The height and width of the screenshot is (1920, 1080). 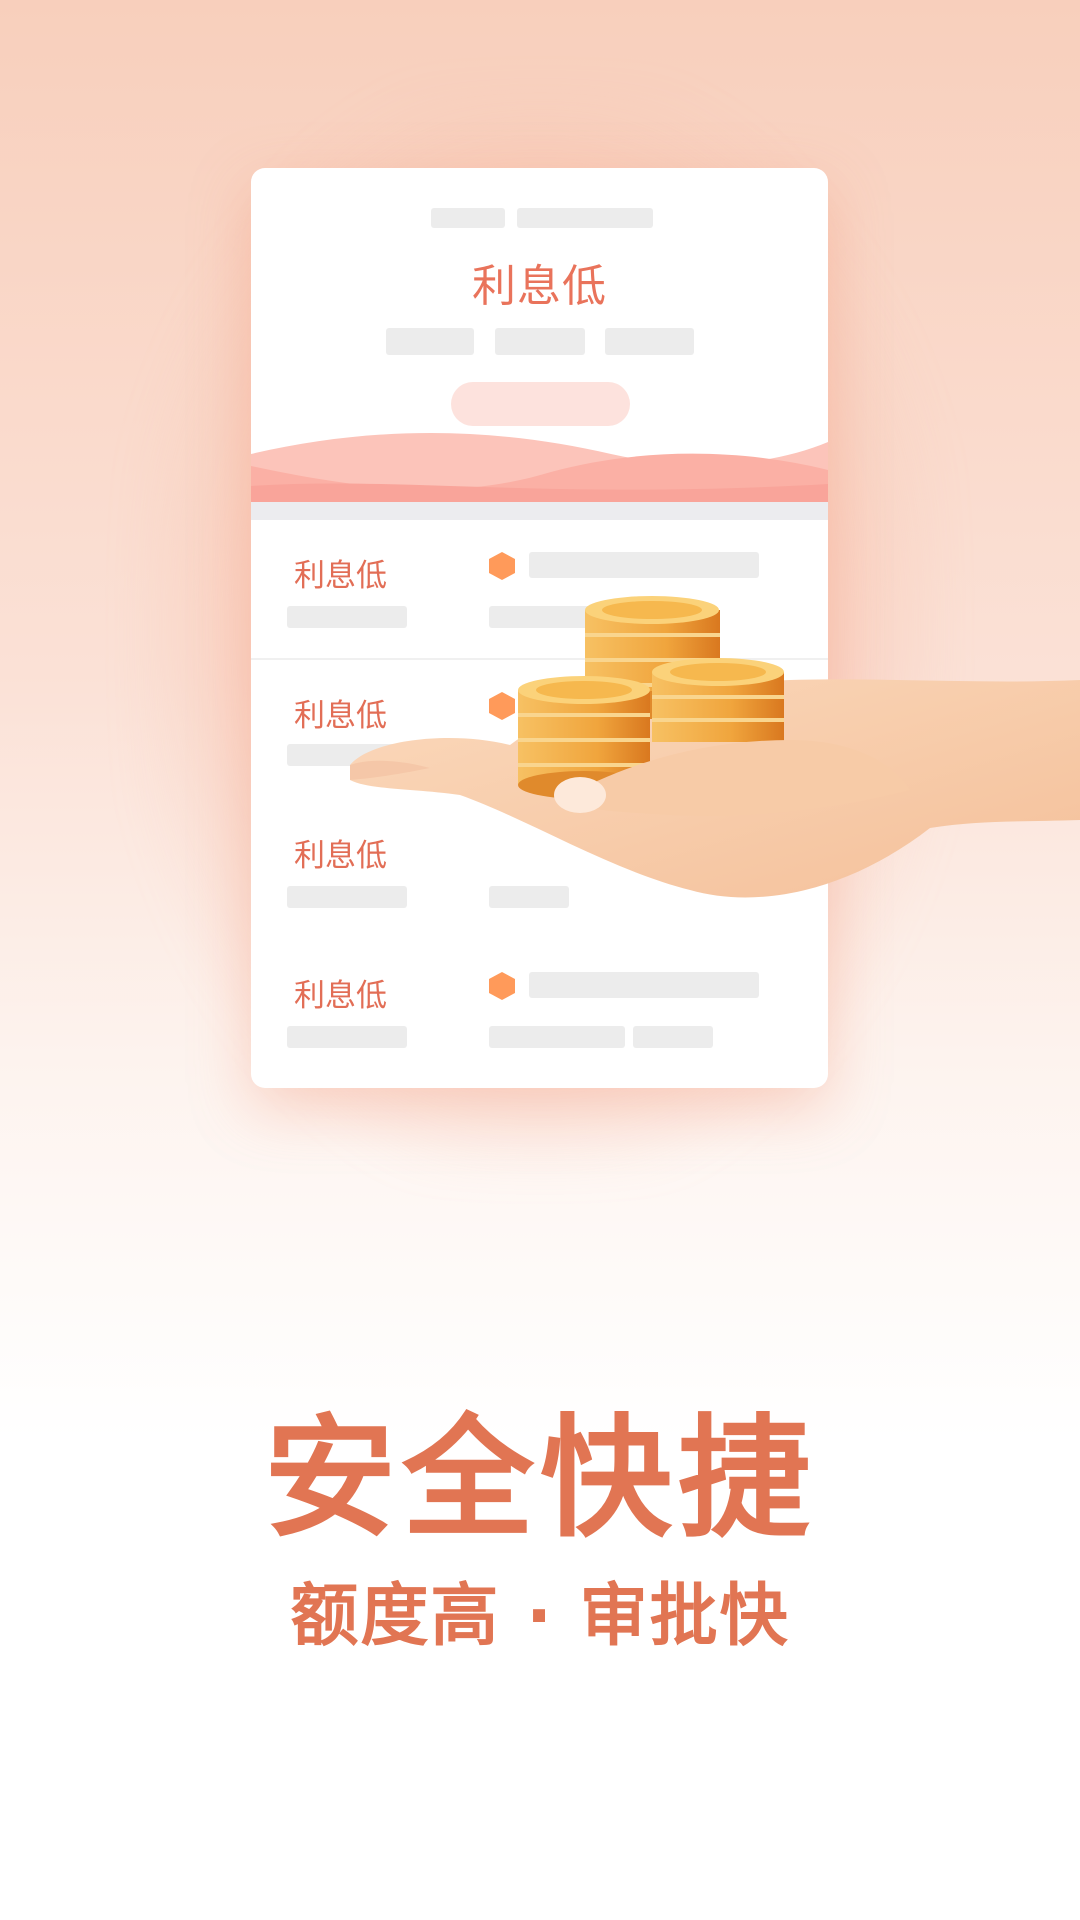 What do you see at coordinates (539, 286) in the screenshot?
I see `card-title: 利息低` at bounding box center [539, 286].